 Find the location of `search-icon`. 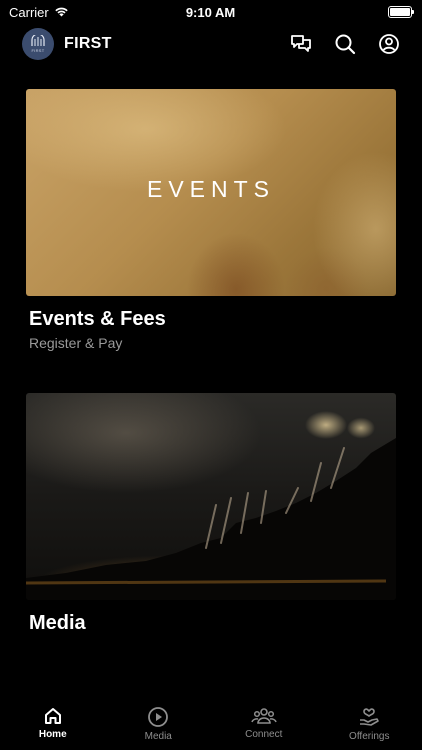

search-icon is located at coordinates (345, 44).